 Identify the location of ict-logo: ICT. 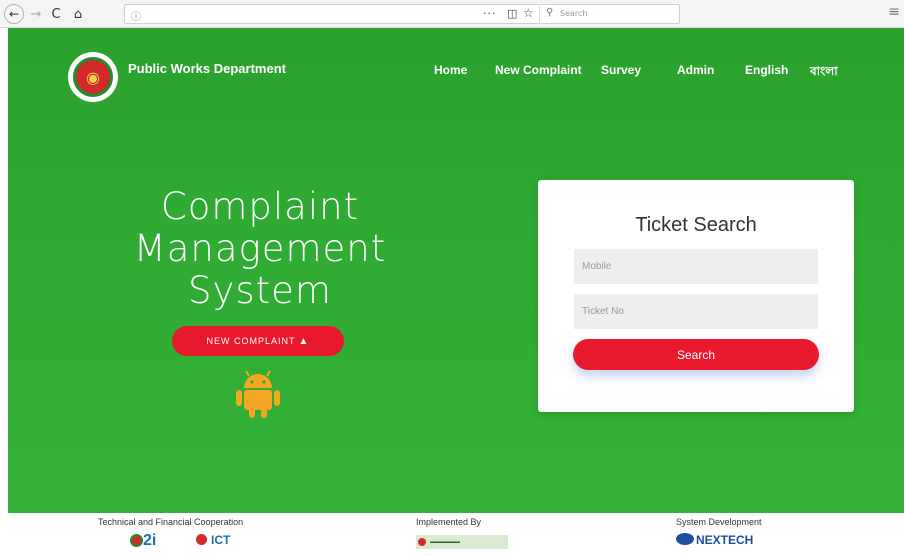
(213, 540).